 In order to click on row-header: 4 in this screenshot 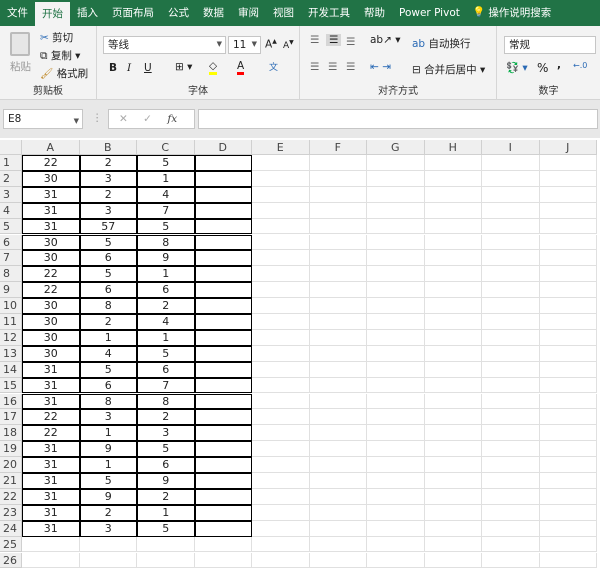, I will do `click(11, 211)`.